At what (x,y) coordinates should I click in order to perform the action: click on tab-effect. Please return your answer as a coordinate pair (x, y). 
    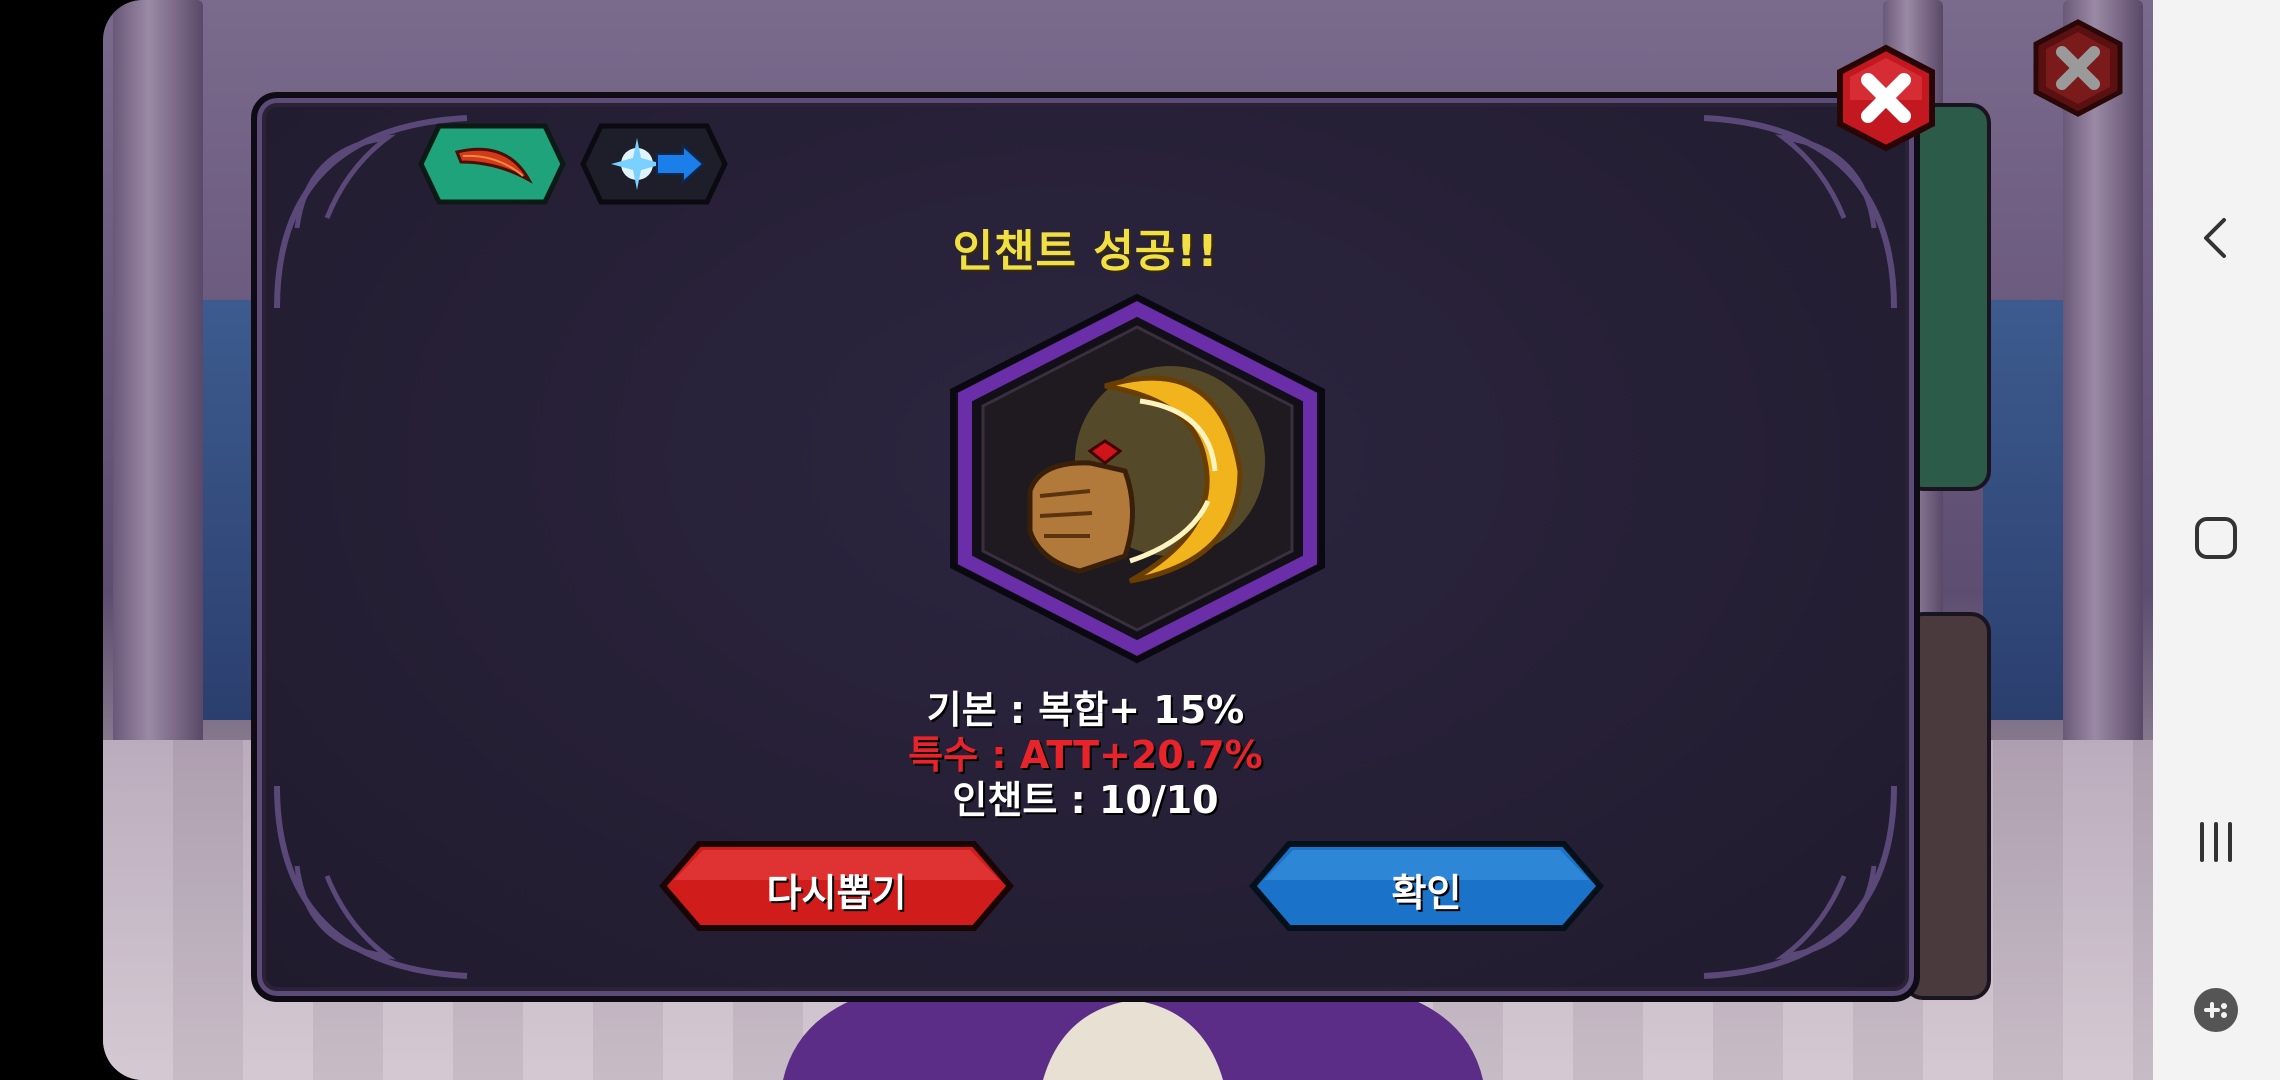
    Looking at the image, I should click on (654, 164).